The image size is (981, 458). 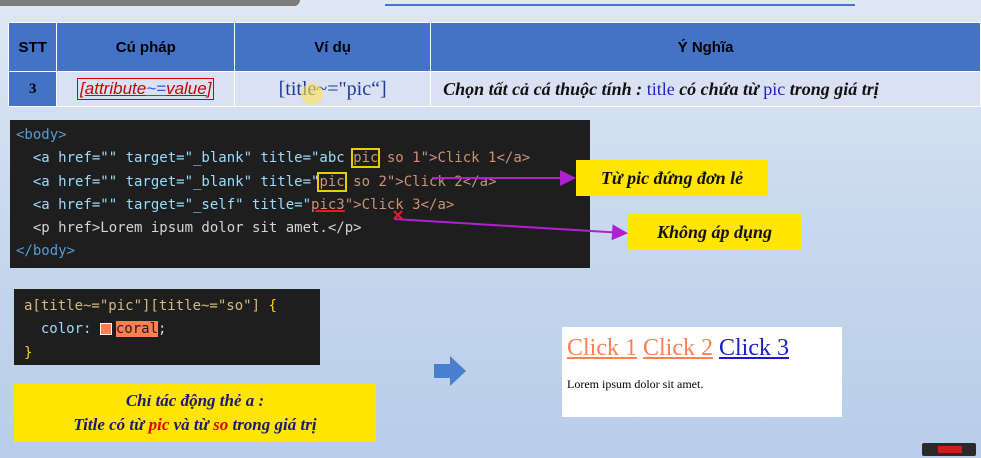 I want to click on note-line-2: Title có từ pic và từ so trong giá trị, so click(x=195, y=425).